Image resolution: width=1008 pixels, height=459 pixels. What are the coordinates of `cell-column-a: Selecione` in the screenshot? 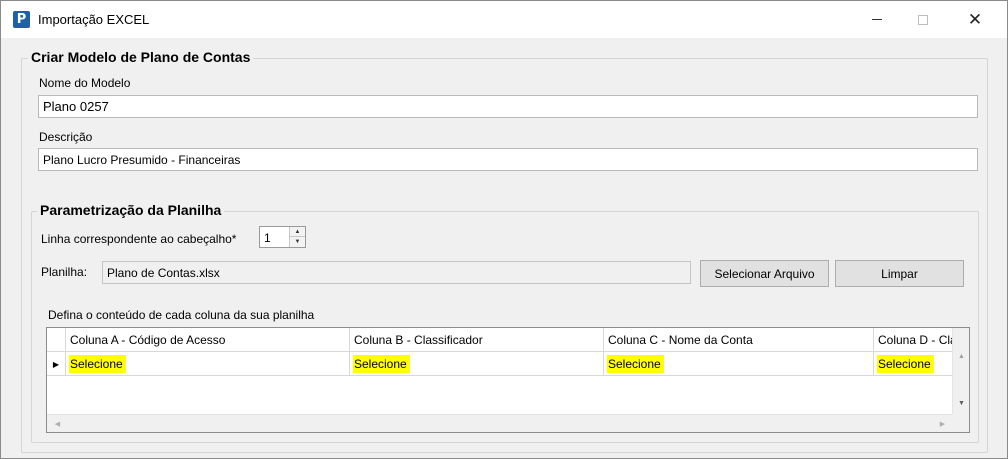 It's located at (208, 364).